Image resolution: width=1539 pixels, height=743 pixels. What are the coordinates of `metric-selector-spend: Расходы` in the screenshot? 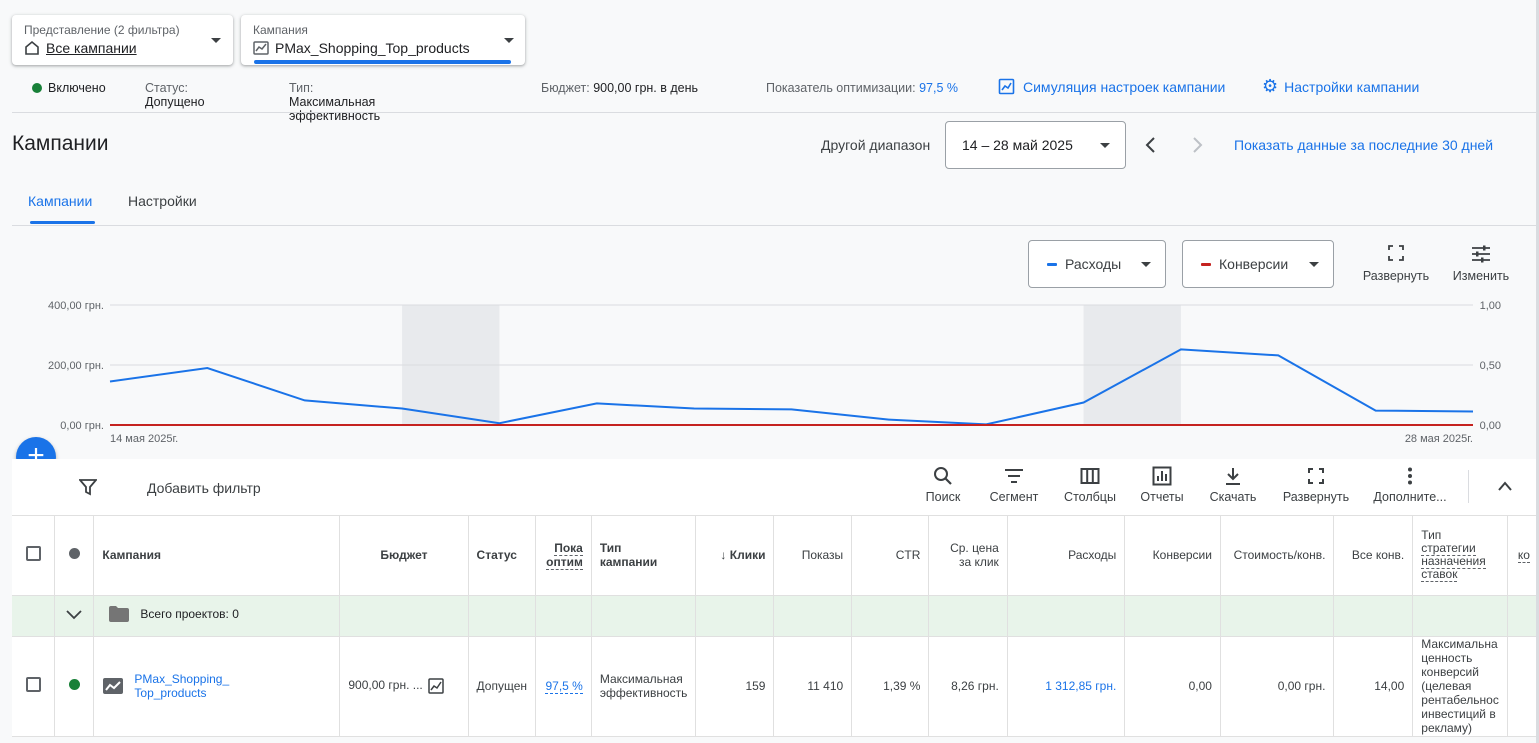 It's located at (1097, 264).